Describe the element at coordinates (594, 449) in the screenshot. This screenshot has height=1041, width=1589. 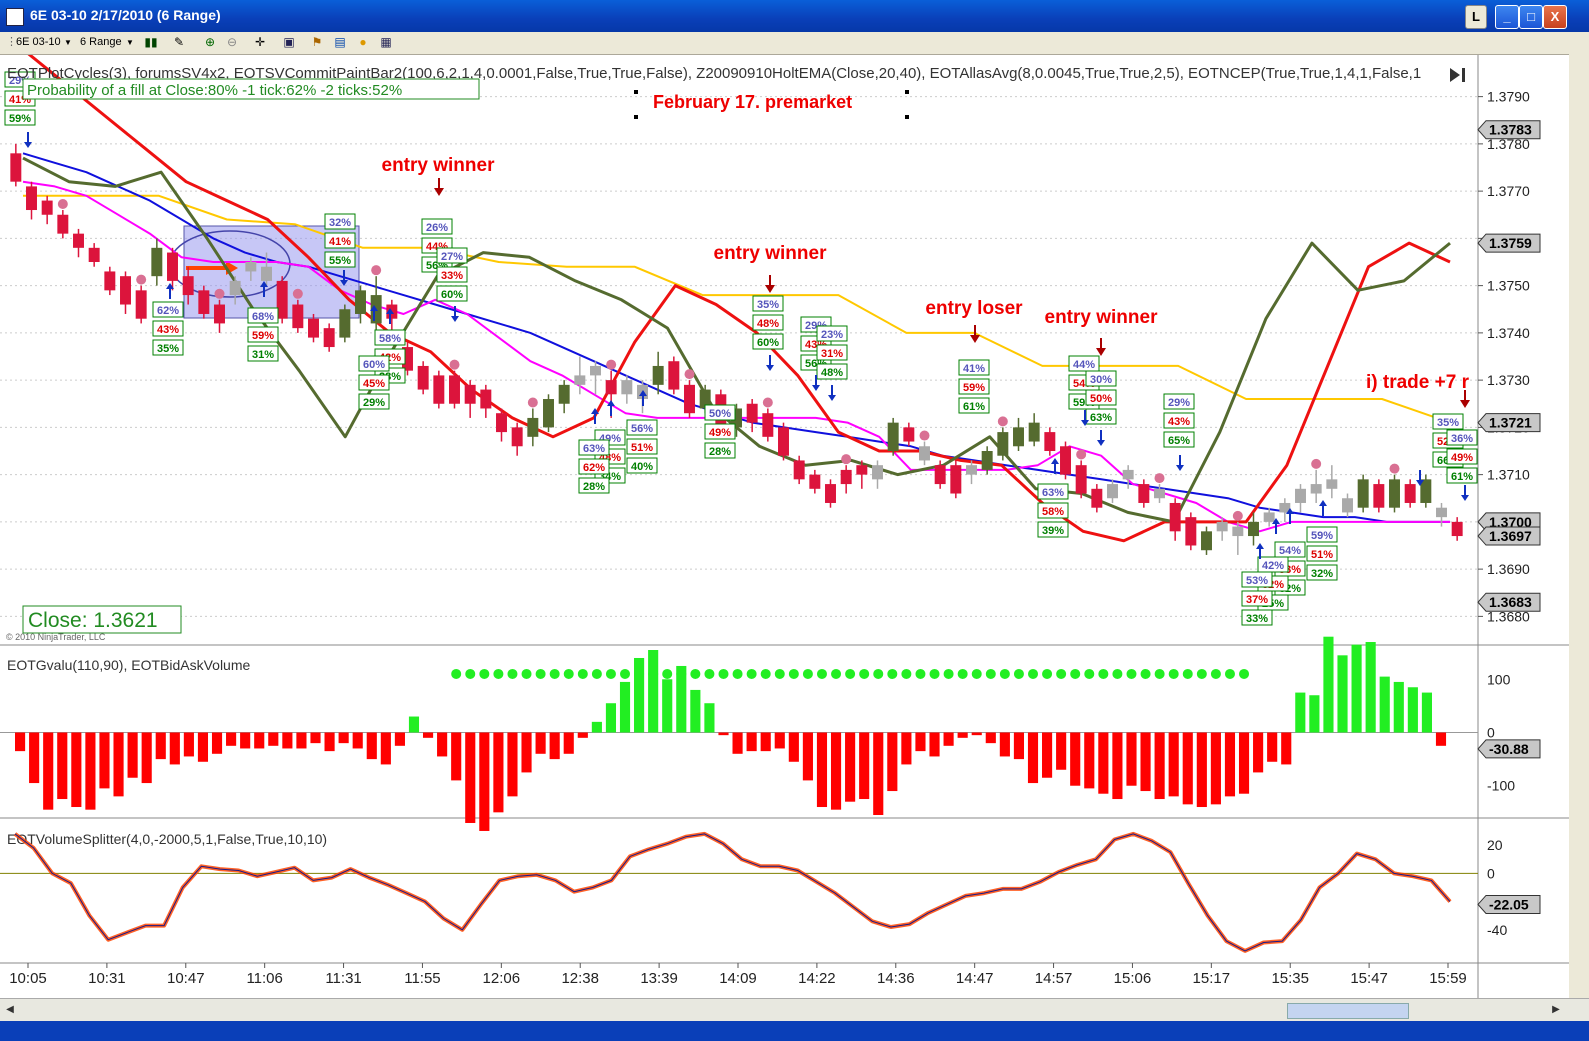
I see `pct-label: 63%` at that location.